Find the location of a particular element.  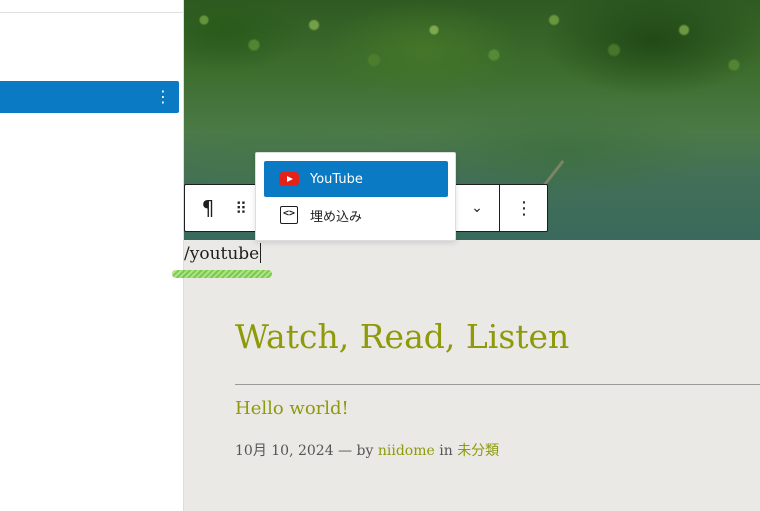

inserter-item-label: 埋め込み is located at coordinates (336, 217).